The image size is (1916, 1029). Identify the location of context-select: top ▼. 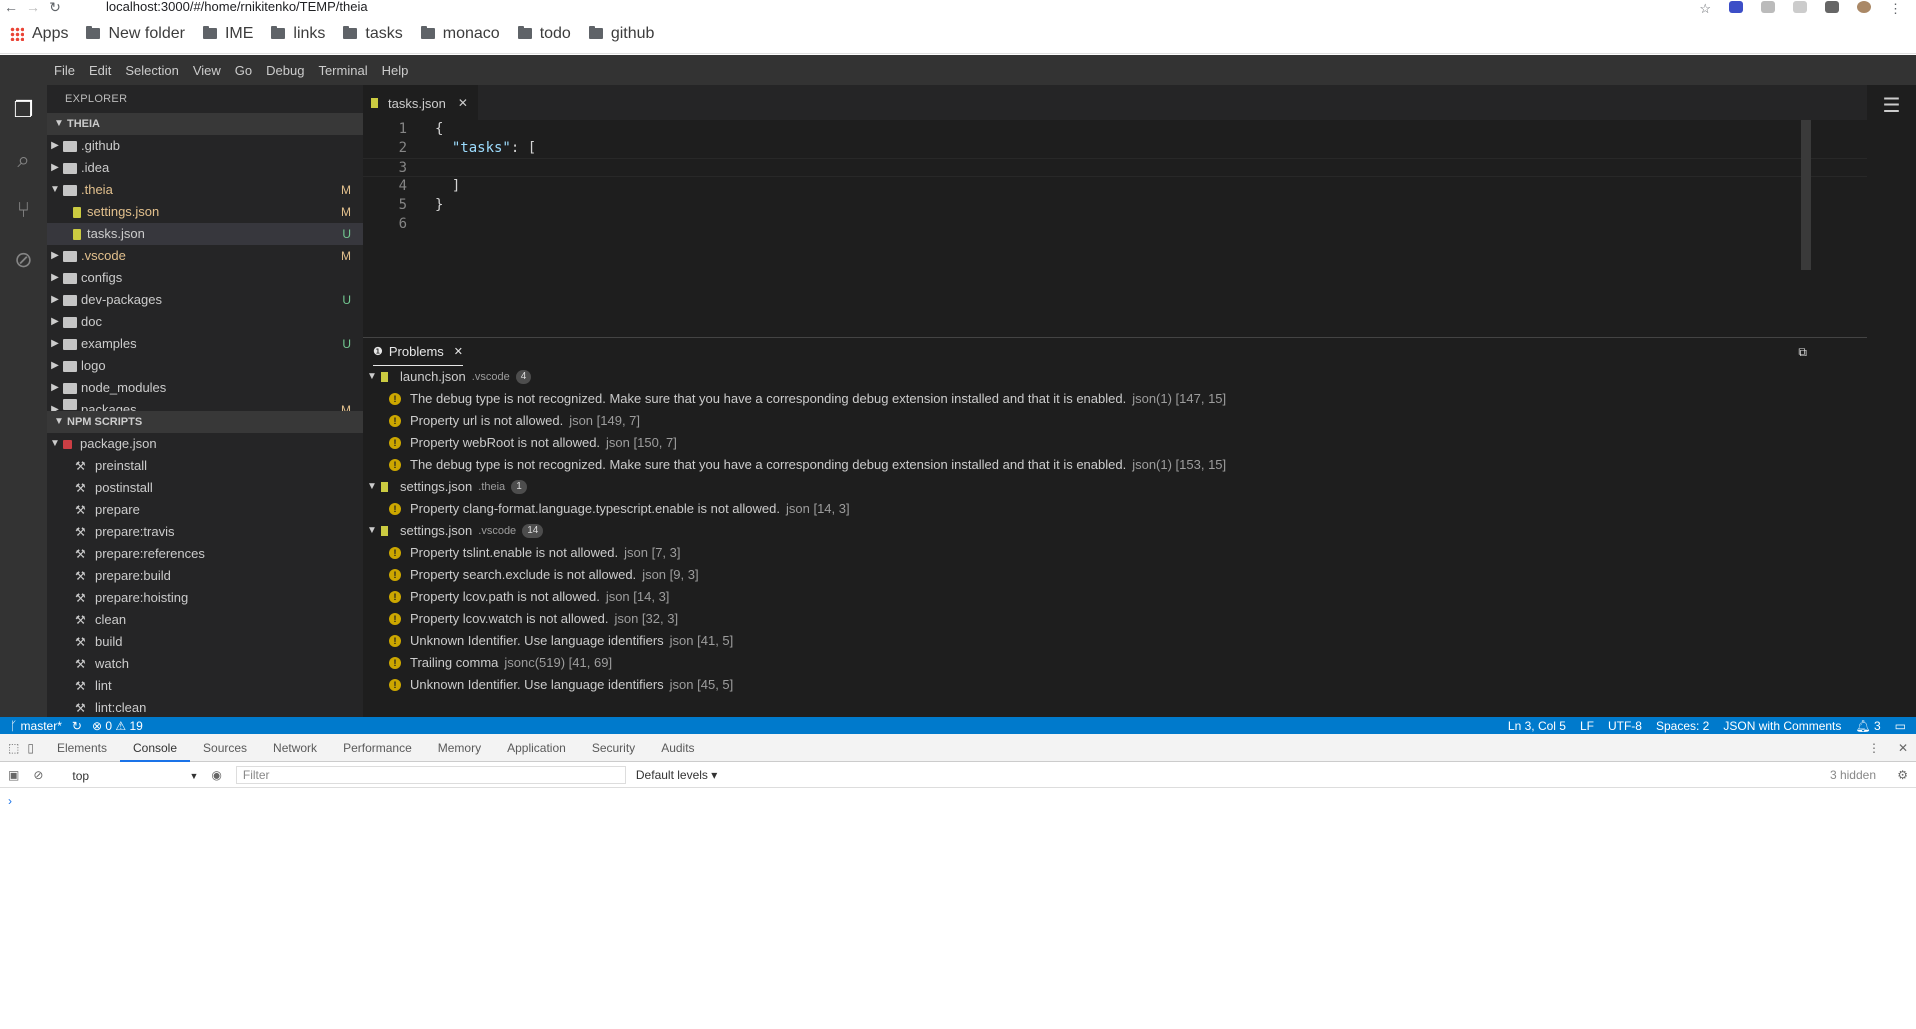
(133, 774).